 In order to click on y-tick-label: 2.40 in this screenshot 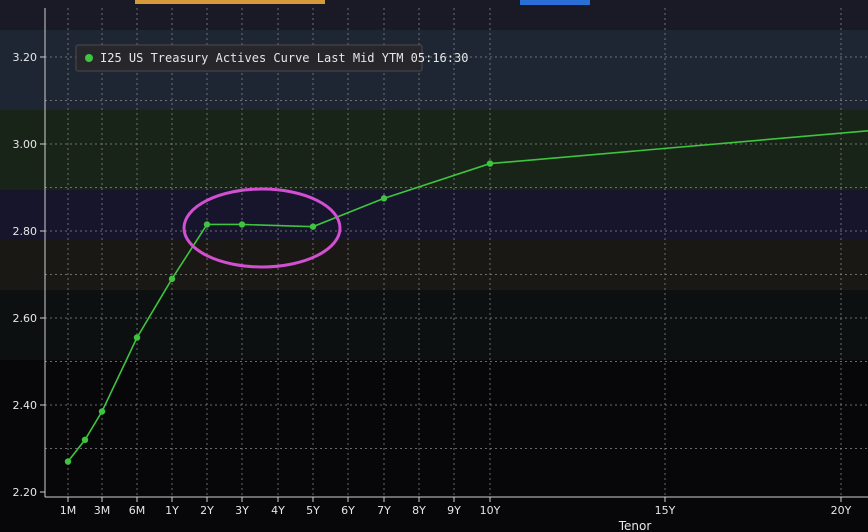, I will do `click(25, 405)`.